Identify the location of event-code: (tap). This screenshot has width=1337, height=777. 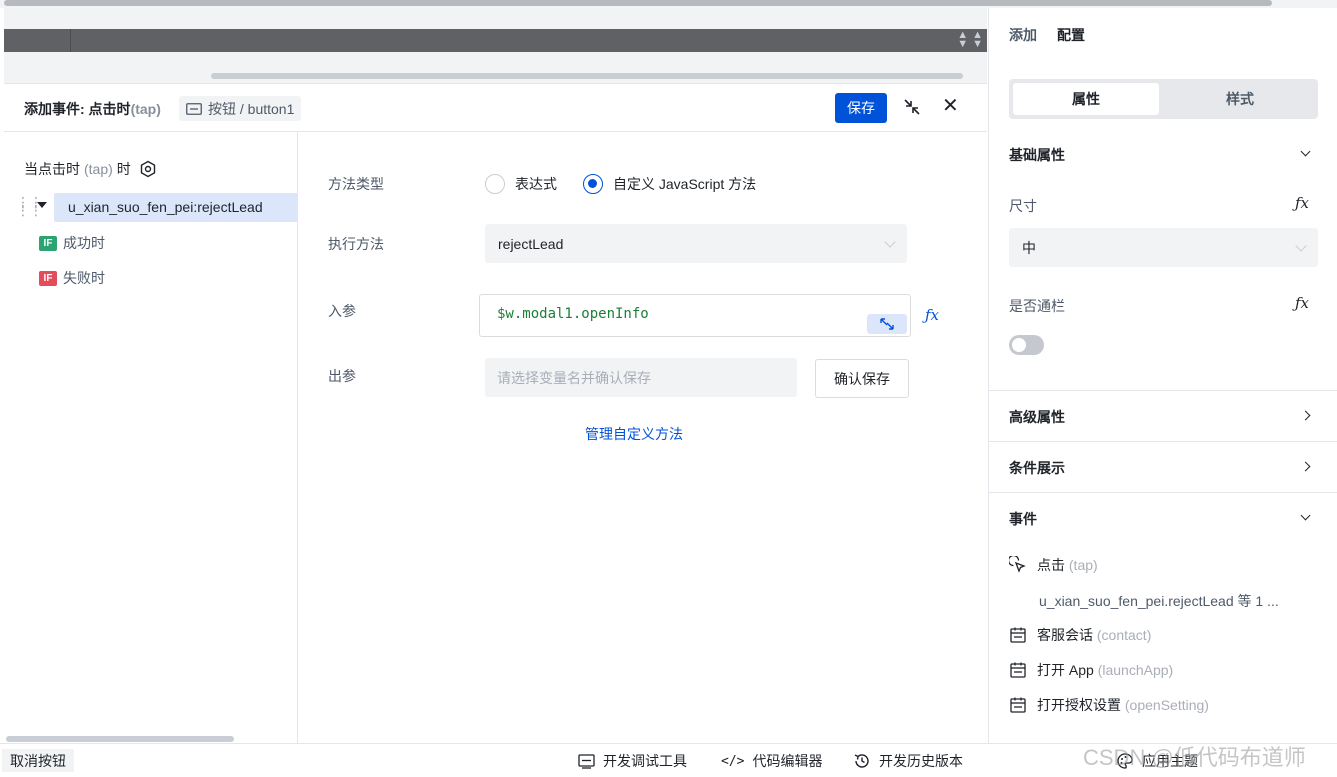
(1083, 565).